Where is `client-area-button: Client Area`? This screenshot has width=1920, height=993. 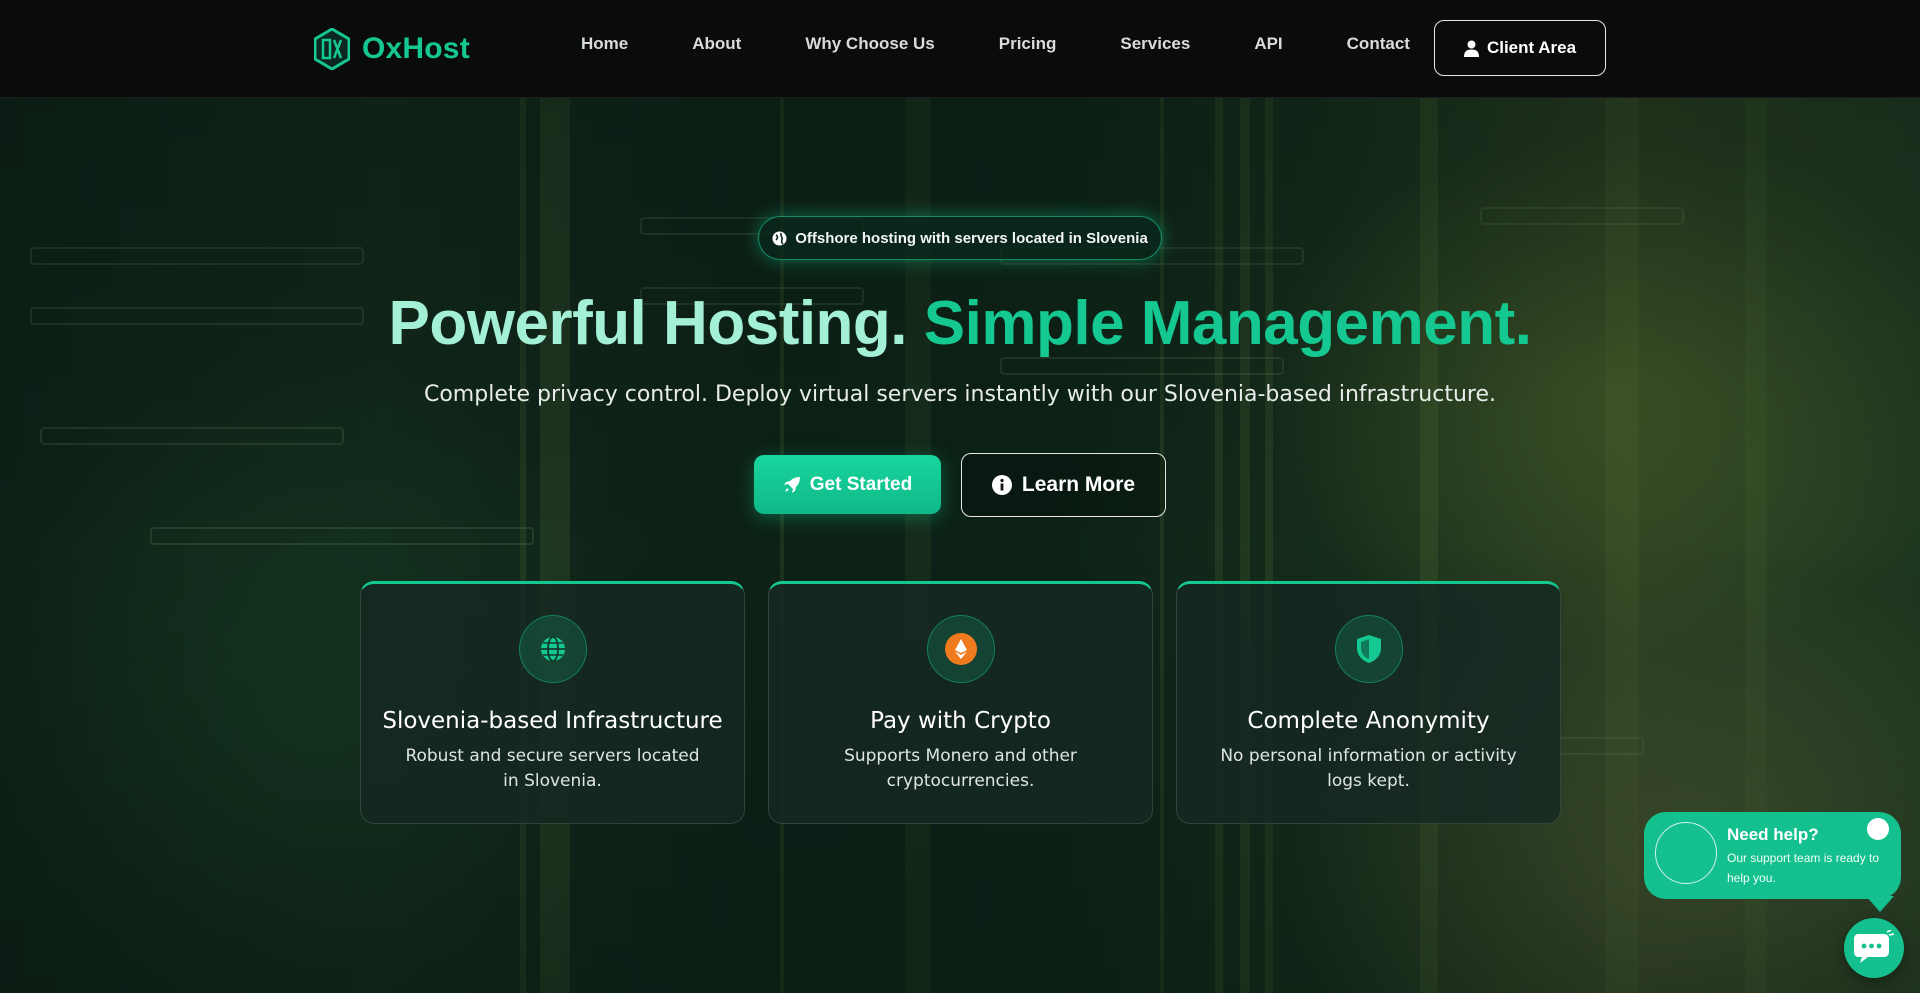 client-area-button: Client Area is located at coordinates (1520, 48).